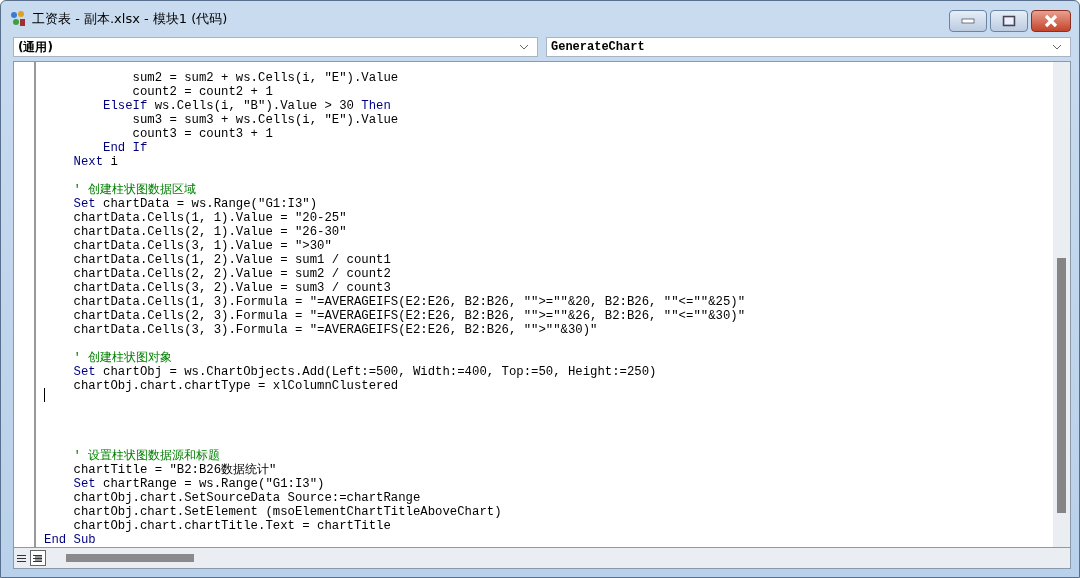 This screenshot has width=1080, height=578. Describe the element at coordinates (335, 330) in the screenshot. I see `code-line: chartData.Cells(3, 3).Formula = "=AVERAGEIFS(E2:E26, B2:B26, "">""&30)"` at that location.